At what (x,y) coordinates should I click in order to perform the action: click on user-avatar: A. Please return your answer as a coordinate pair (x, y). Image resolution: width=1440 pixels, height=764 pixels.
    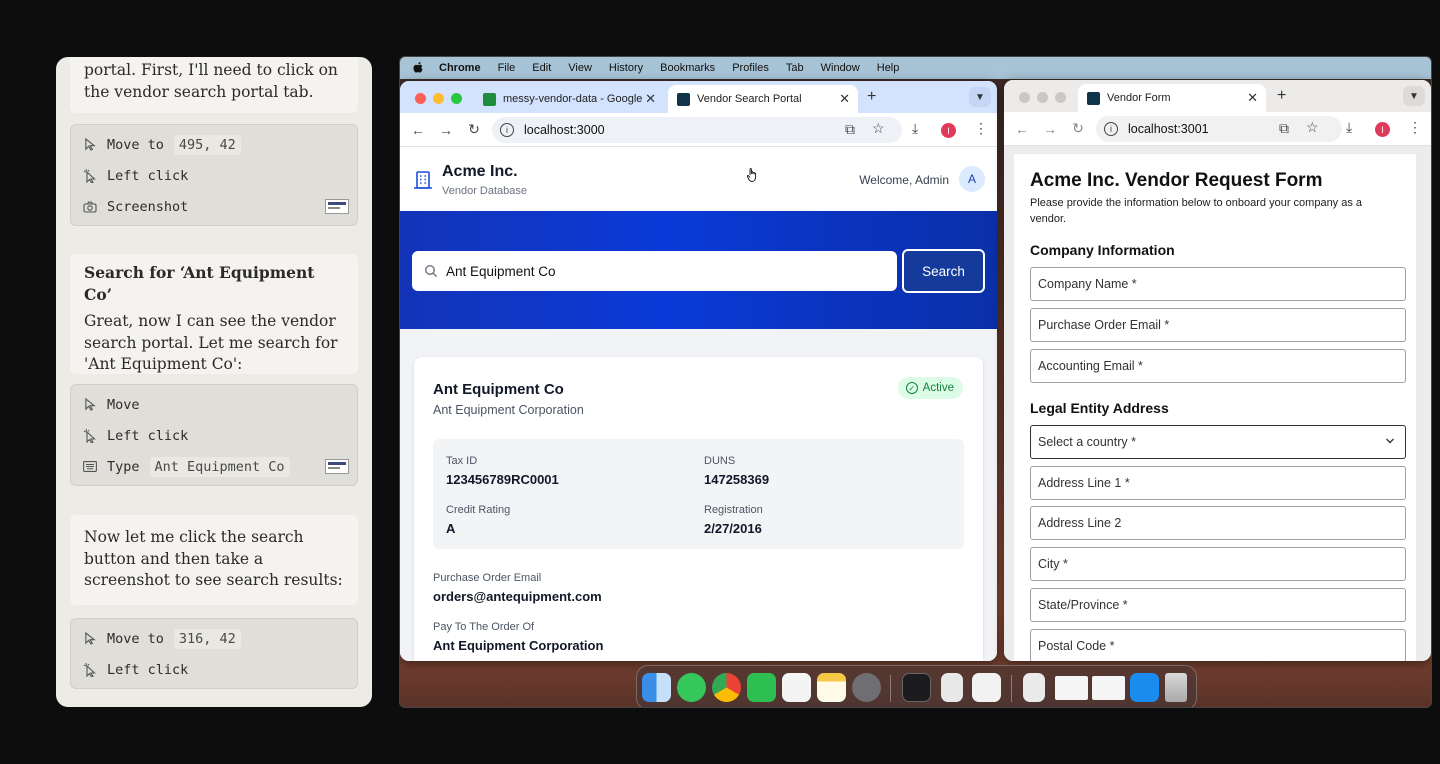
    Looking at the image, I should click on (972, 179).